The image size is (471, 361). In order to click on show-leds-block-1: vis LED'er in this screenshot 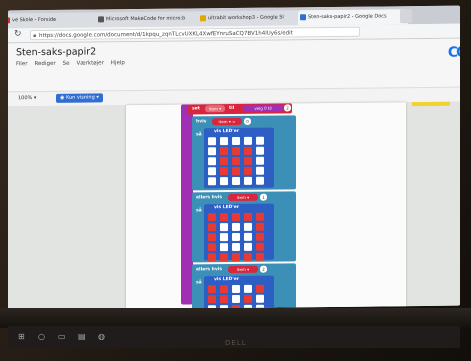, I will do `click(239, 158)`.